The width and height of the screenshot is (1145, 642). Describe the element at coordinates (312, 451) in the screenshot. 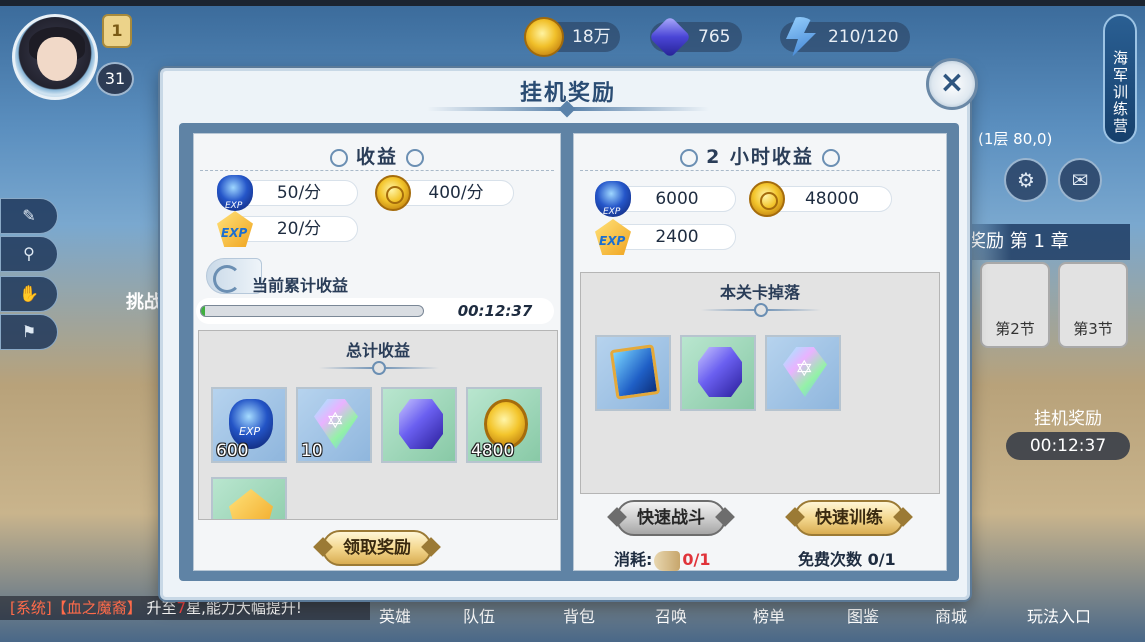

I see `slot-count: 10` at that location.